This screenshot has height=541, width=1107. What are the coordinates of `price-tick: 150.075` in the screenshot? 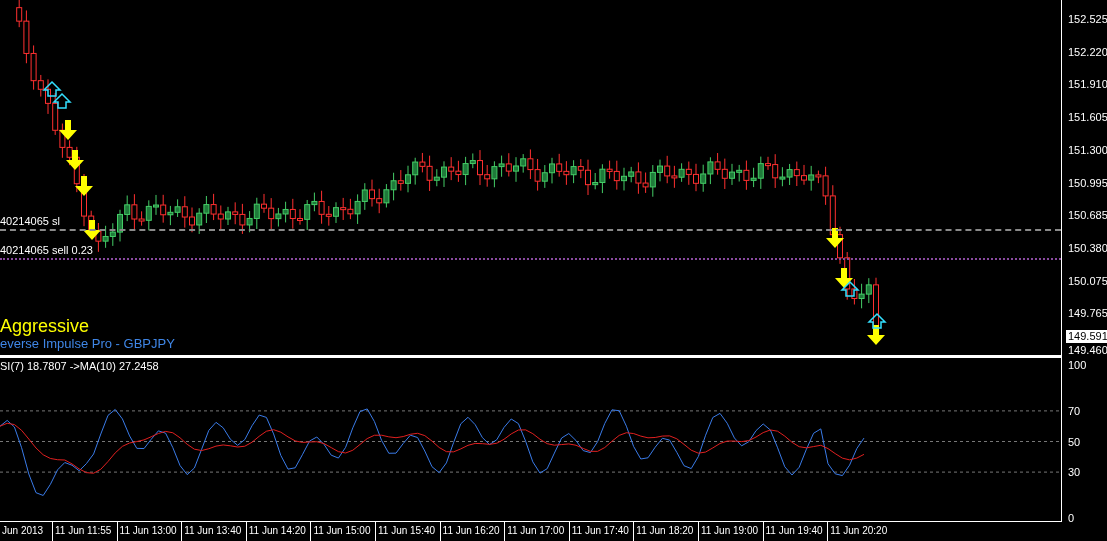 It's located at (1087, 281).